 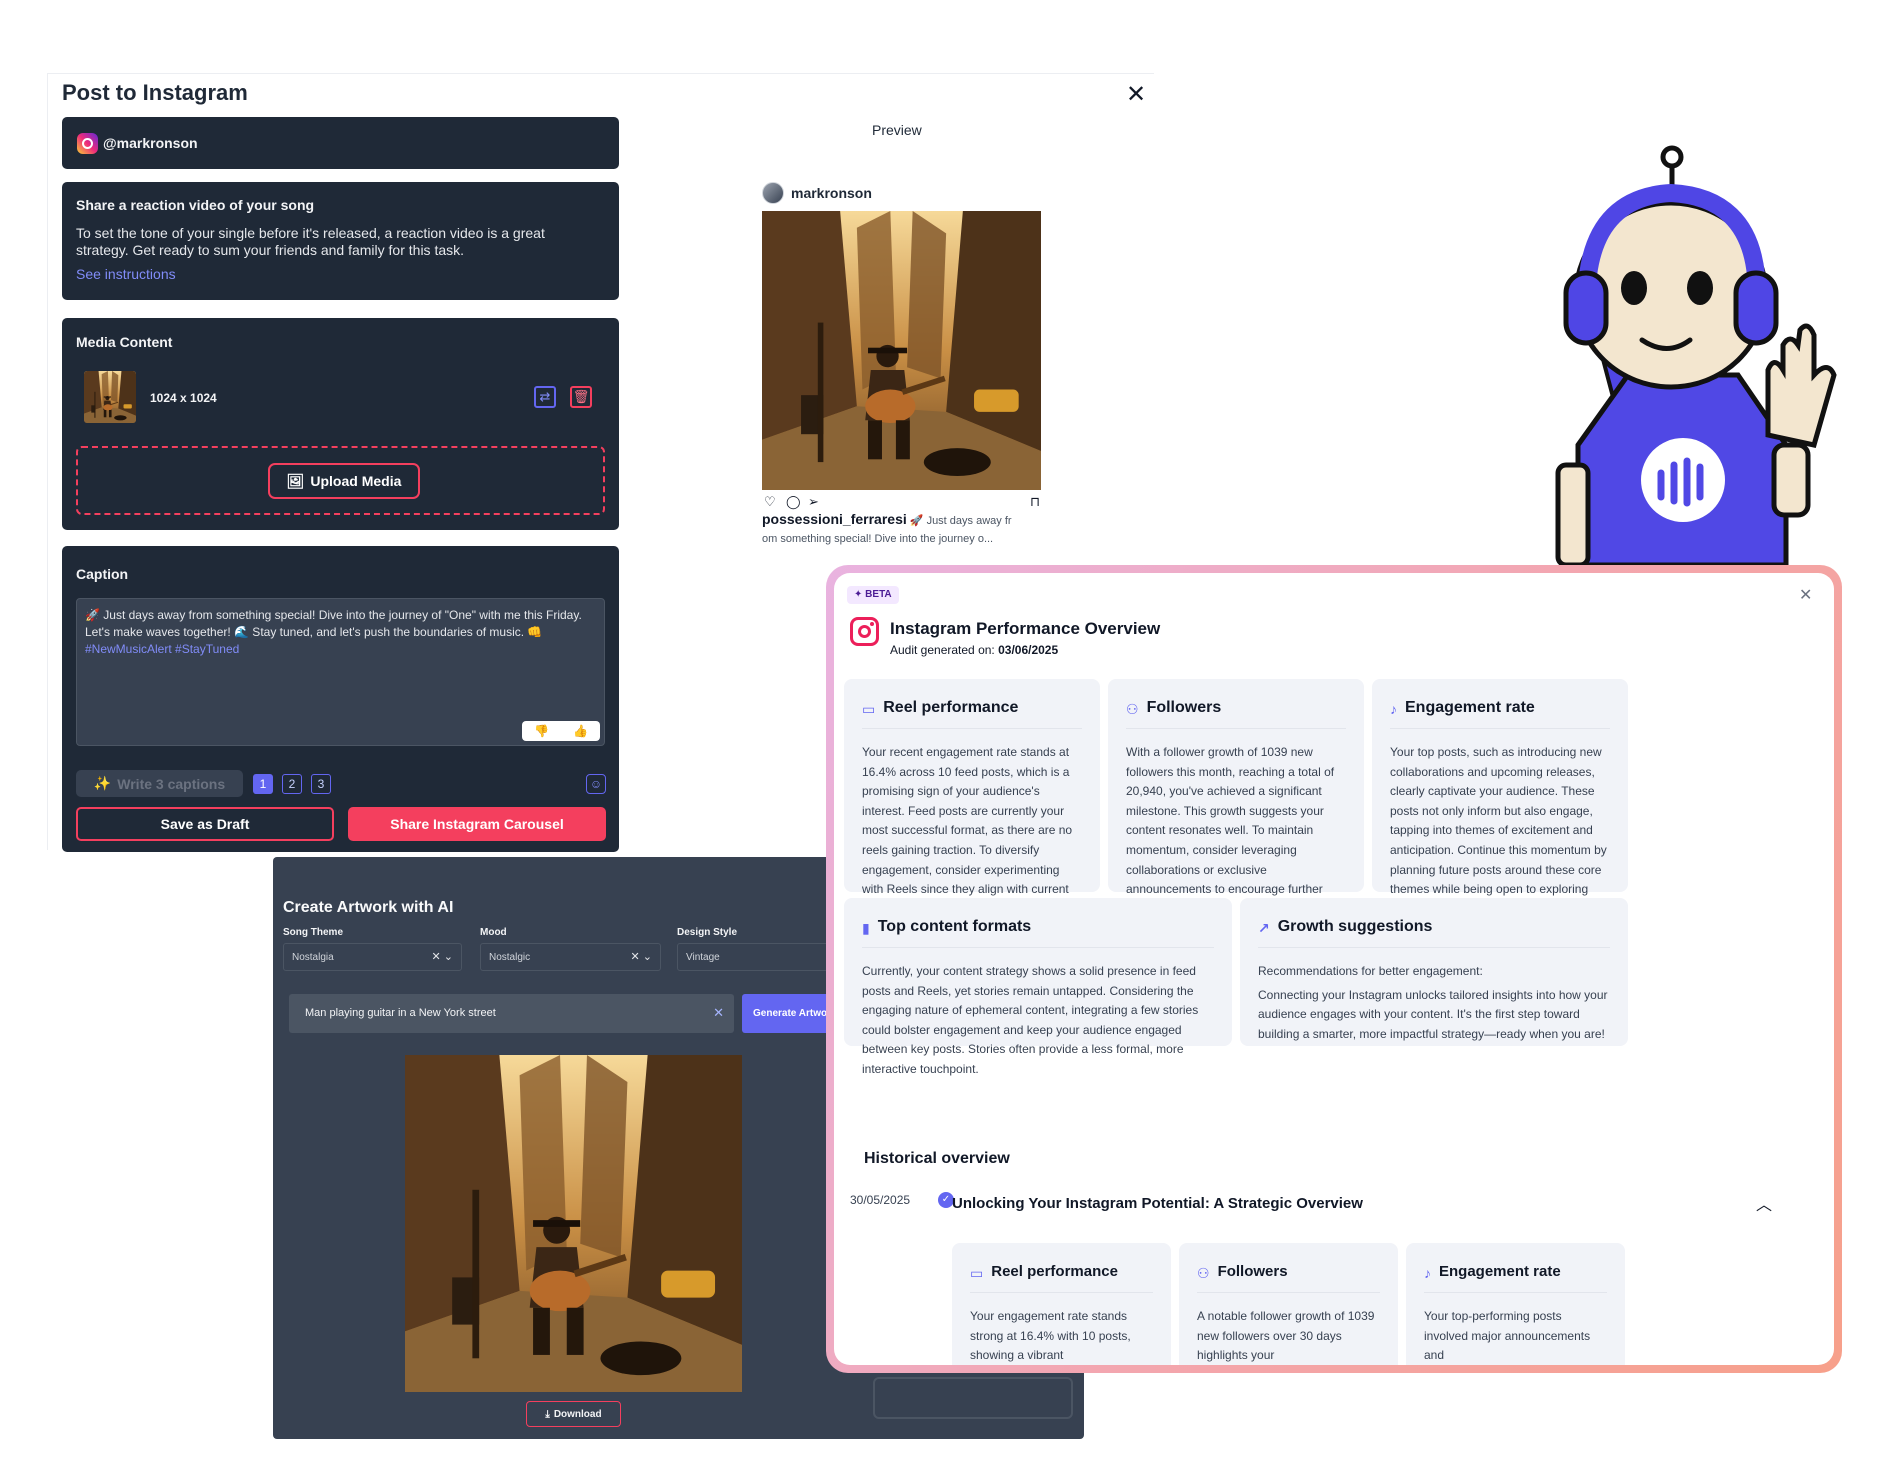 I want to click on task-title: Share a reaction video of your song, so click(x=195, y=205).